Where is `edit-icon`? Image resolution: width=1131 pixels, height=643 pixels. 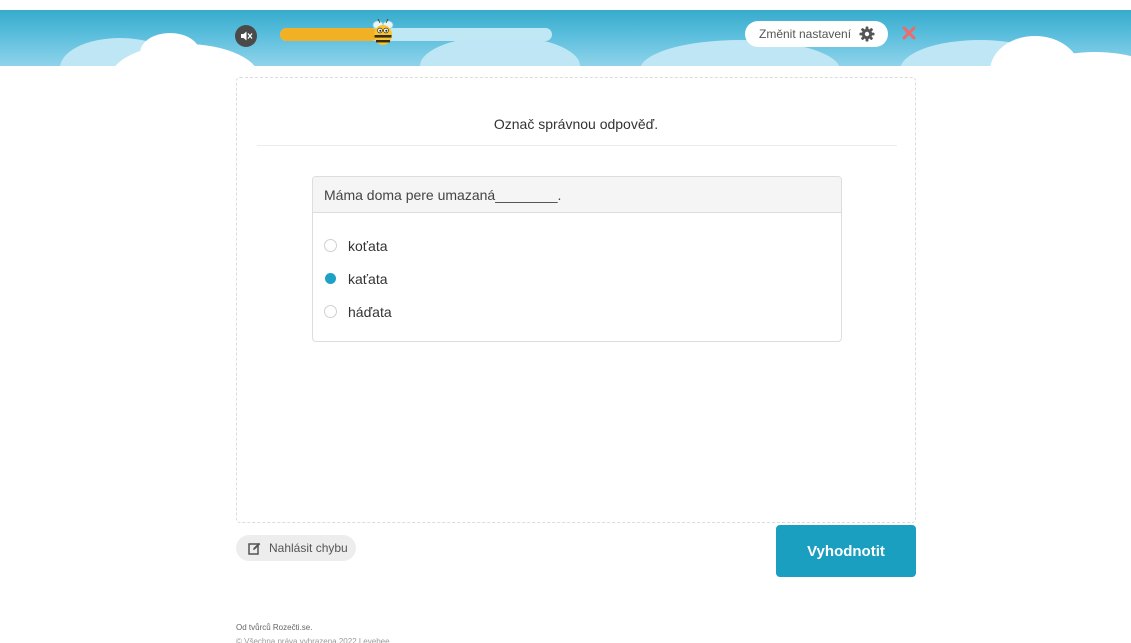 edit-icon is located at coordinates (254, 548).